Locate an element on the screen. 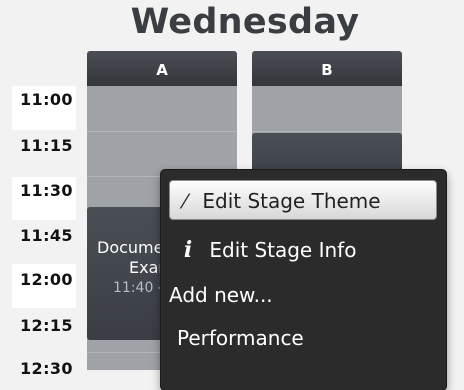  time-label: 11:45 is located at coordinates (46, 235).